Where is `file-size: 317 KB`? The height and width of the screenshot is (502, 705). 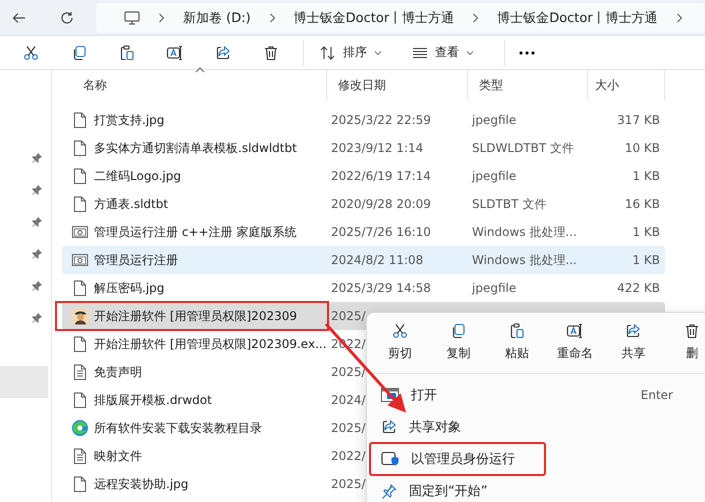 file-size: 317 KB is located at coordinates (638, 120).